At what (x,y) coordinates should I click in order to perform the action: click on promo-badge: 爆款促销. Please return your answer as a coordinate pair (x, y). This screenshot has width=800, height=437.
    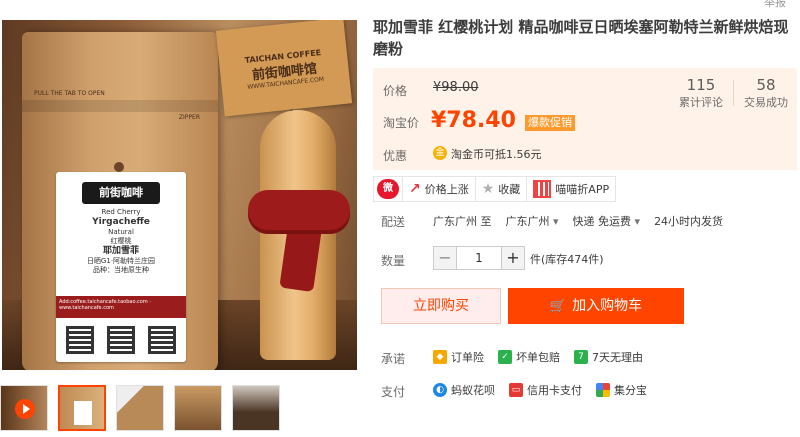
    Looking at the image, I should click on (550, 123).